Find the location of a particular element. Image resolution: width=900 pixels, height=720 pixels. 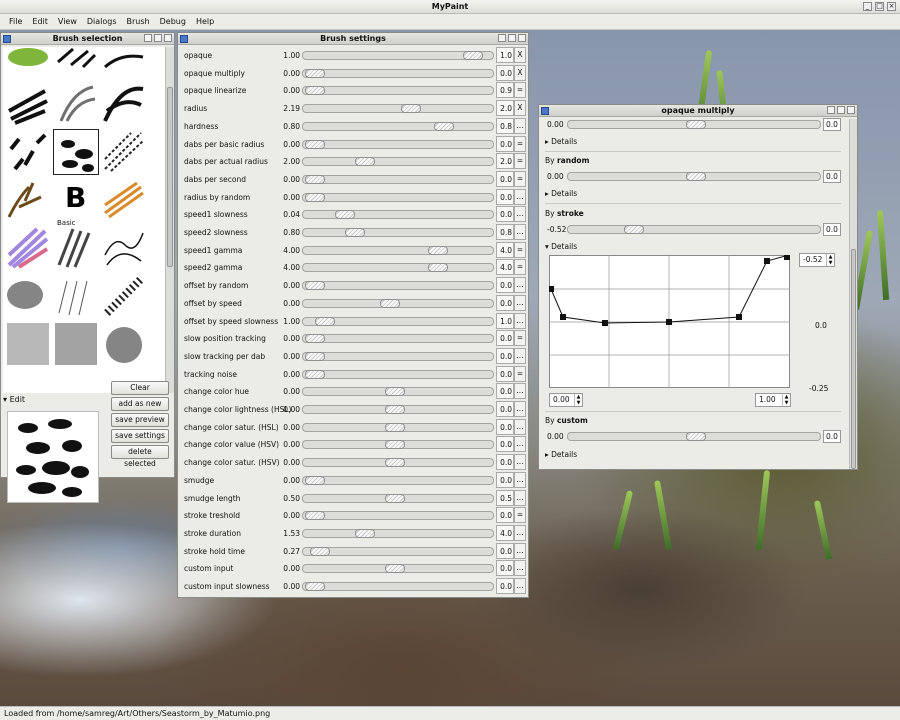

custom-slider is located at coordinates (694, 436).